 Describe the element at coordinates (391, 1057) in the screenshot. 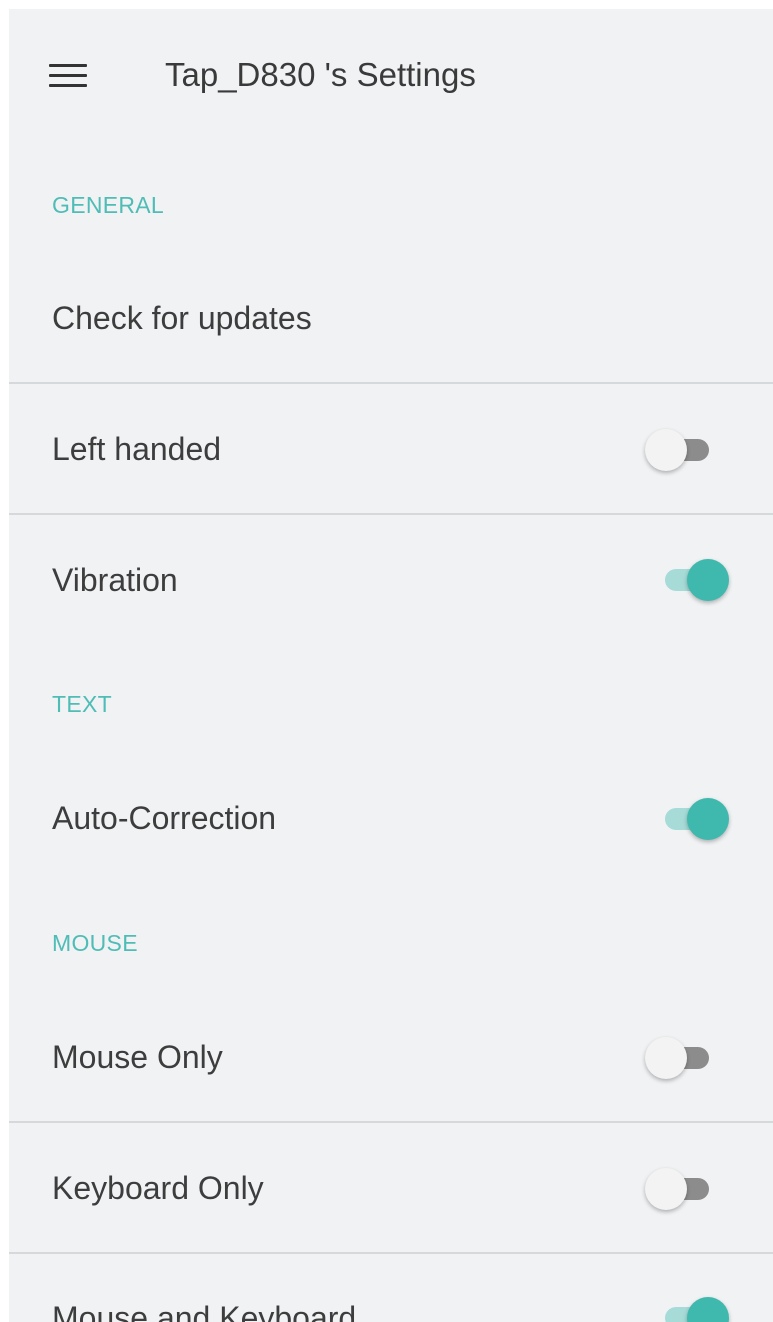

I see `mouse-only-row: Mouse Only` at that location.